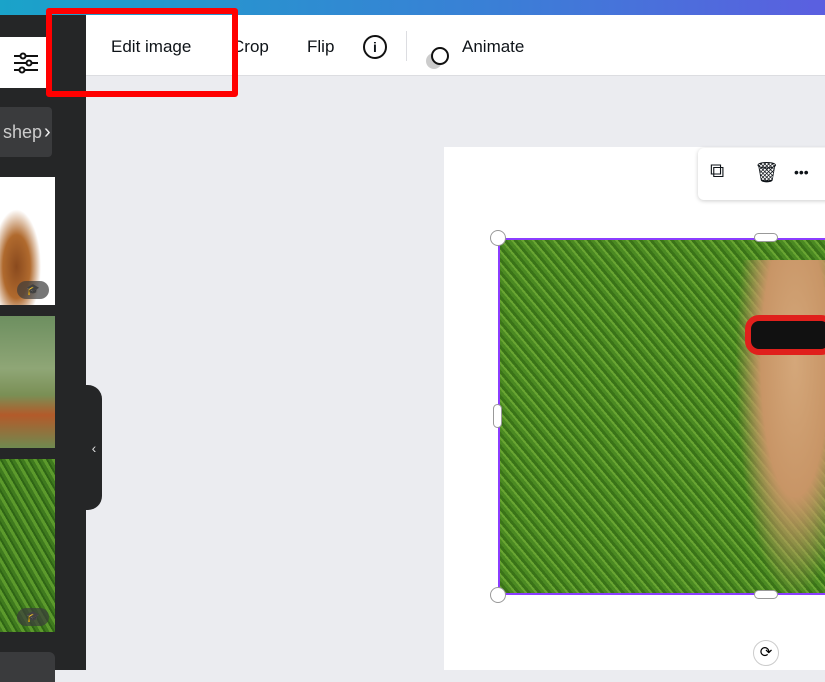  What do you see at coordinates (47, 132) in the screenshot?
I see `chevron-right-icon: ›` at bounding box center [47, 132].